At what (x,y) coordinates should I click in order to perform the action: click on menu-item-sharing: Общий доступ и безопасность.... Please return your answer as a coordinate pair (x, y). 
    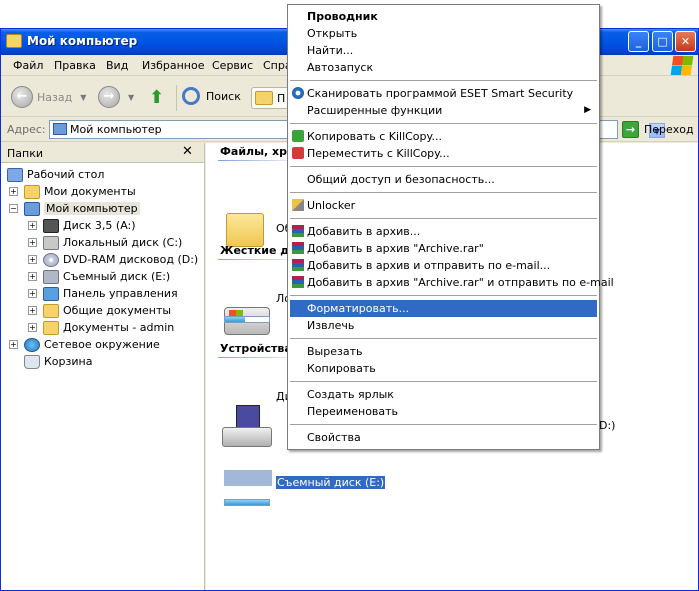
    Looking at the image, I should click on (443, 179).